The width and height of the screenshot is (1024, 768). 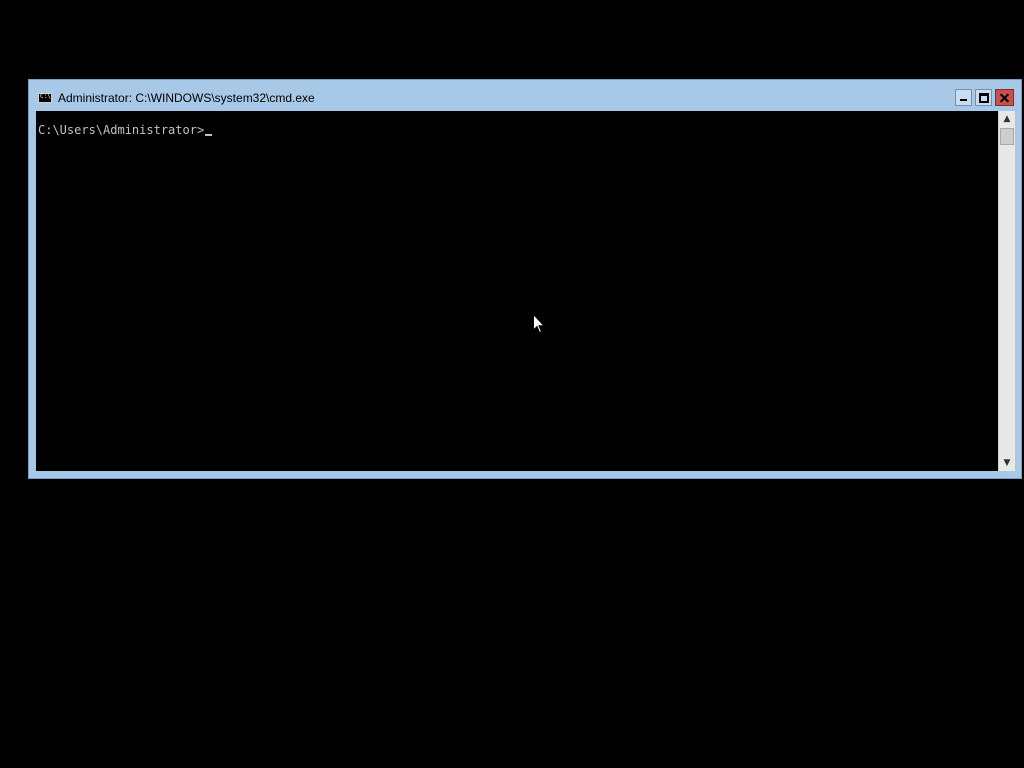 What do you see at coordinates (963, 97) in the screenshot?
I see `minimize-button` at bounding box center [963, 97].